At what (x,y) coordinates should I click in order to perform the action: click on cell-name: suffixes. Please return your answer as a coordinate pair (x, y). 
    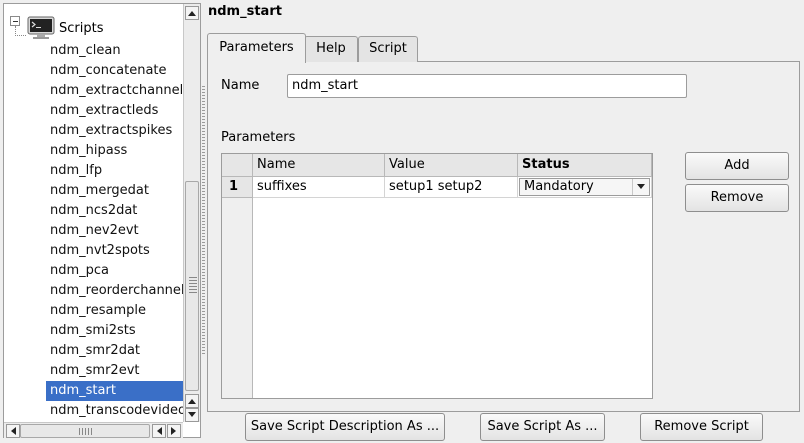
    Looking at the image, I should click on (319, 187).